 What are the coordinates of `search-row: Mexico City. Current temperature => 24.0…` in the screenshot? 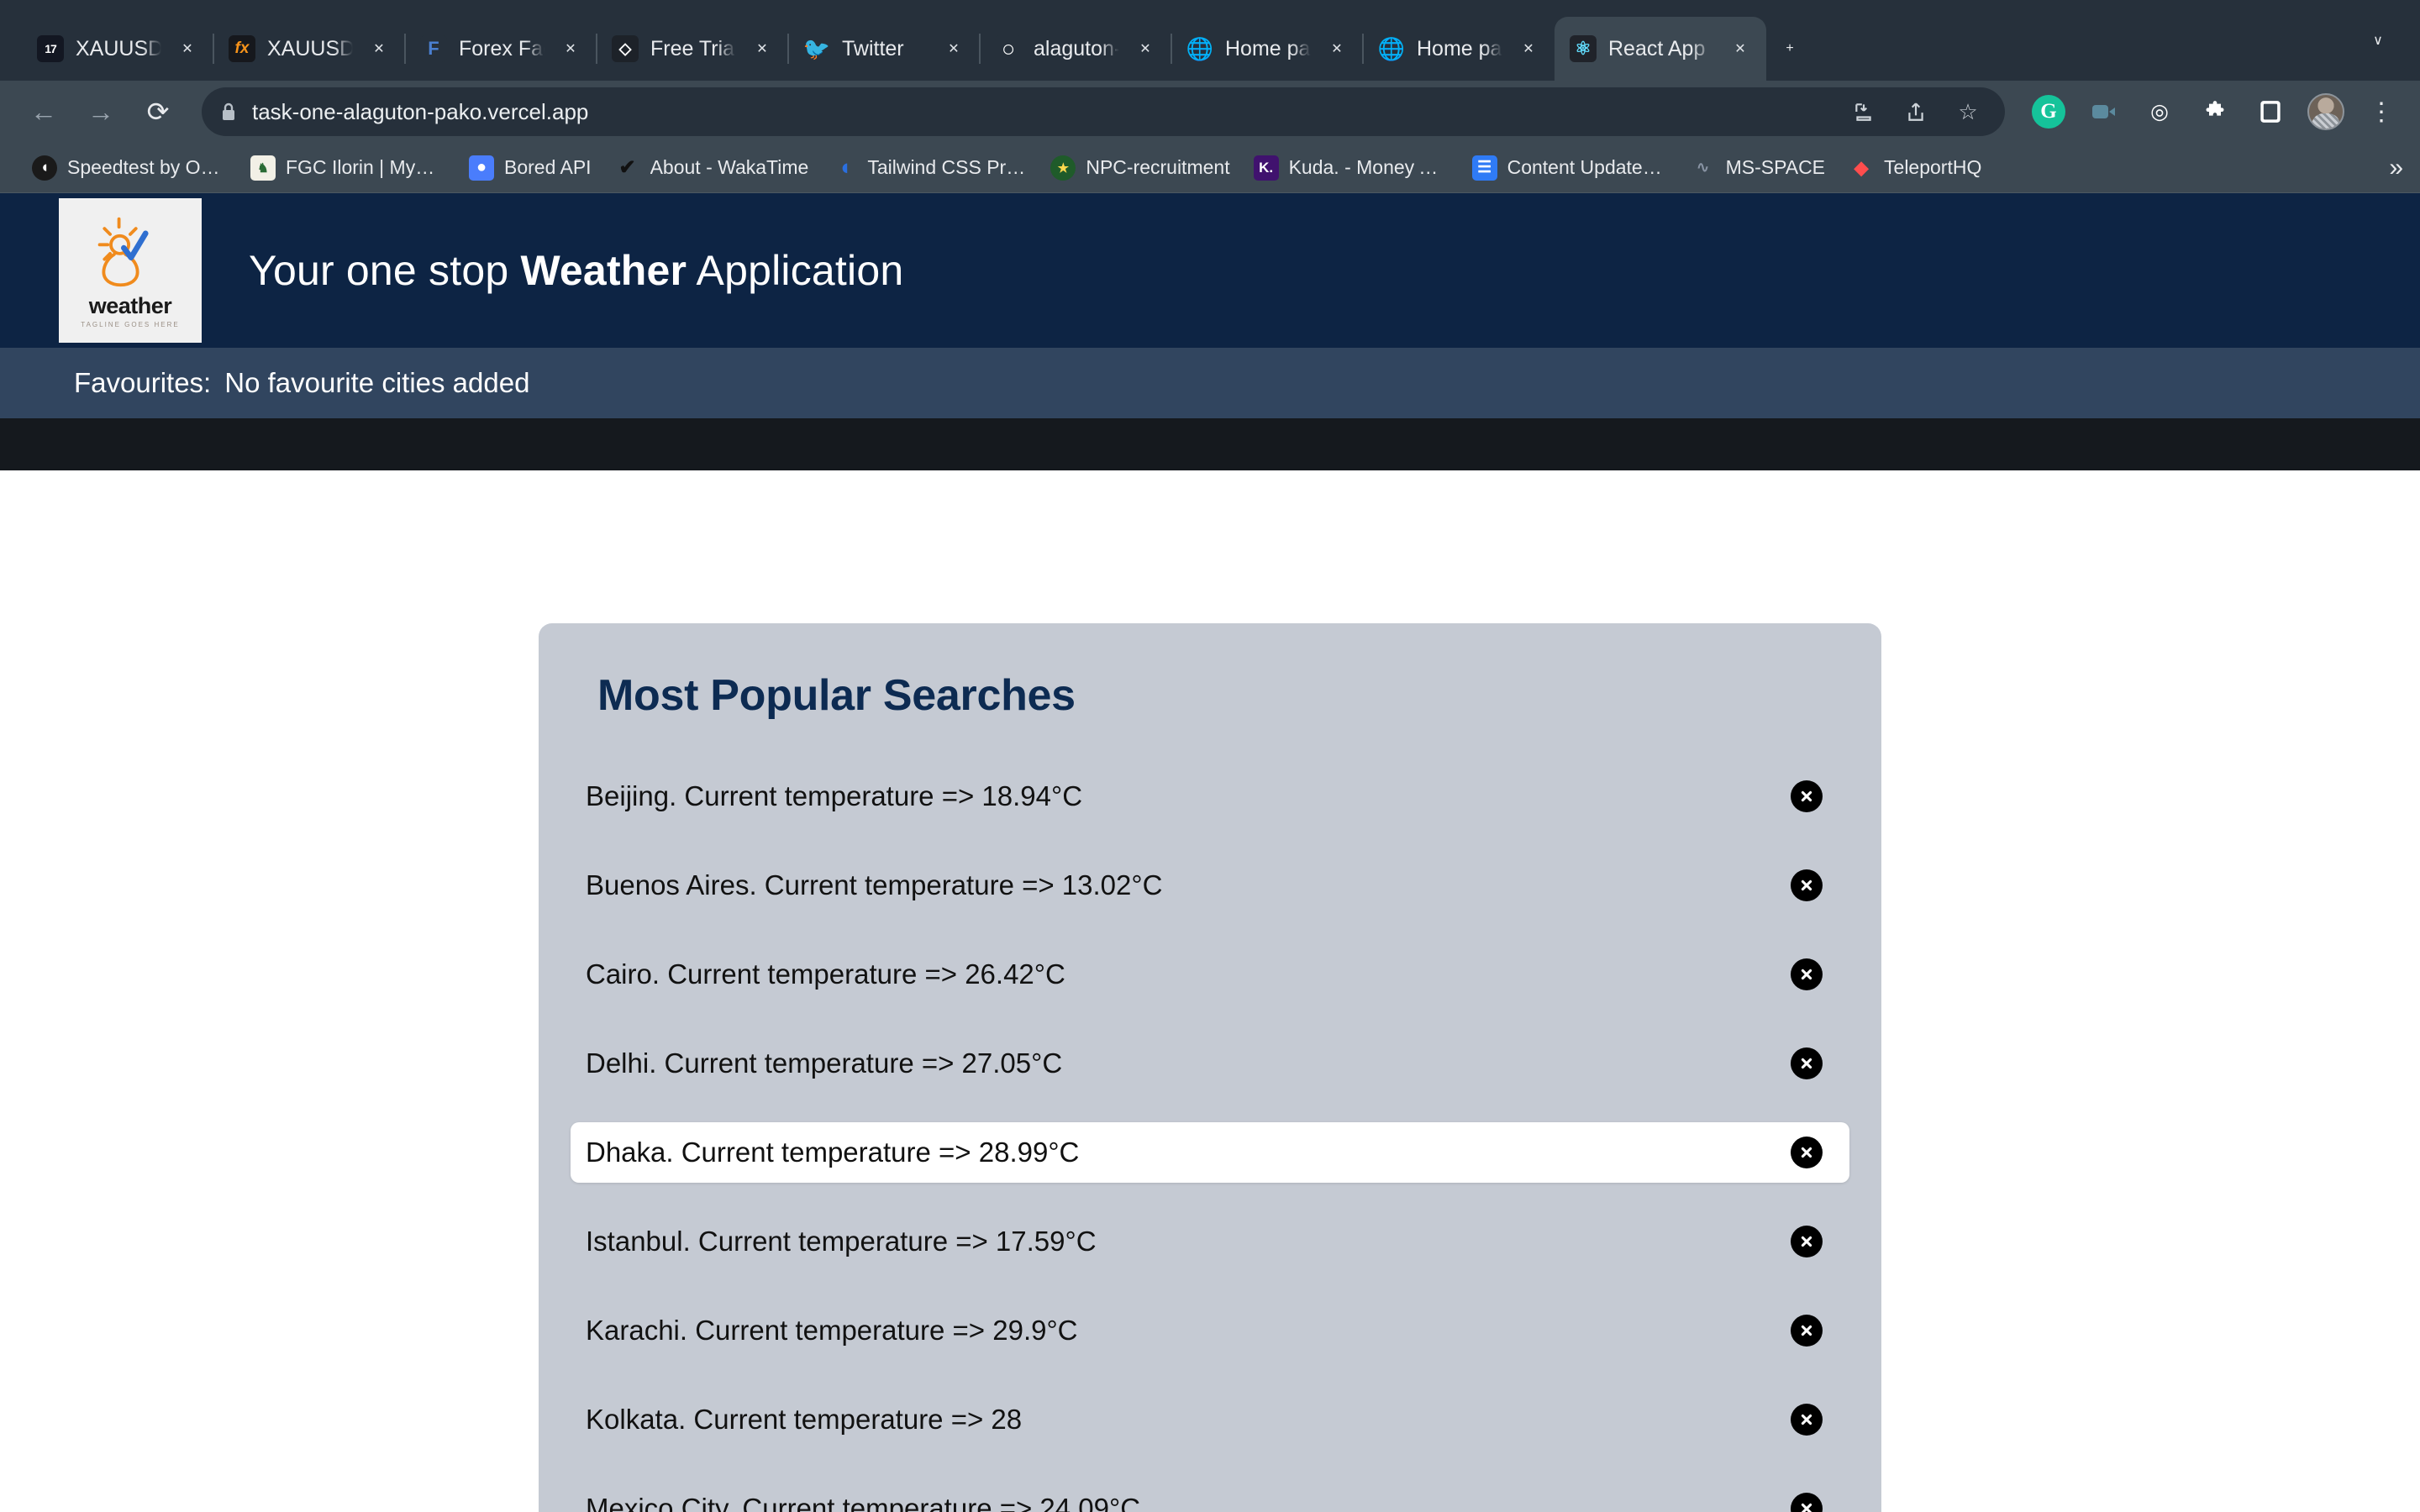 It's located at (1210, 1495).